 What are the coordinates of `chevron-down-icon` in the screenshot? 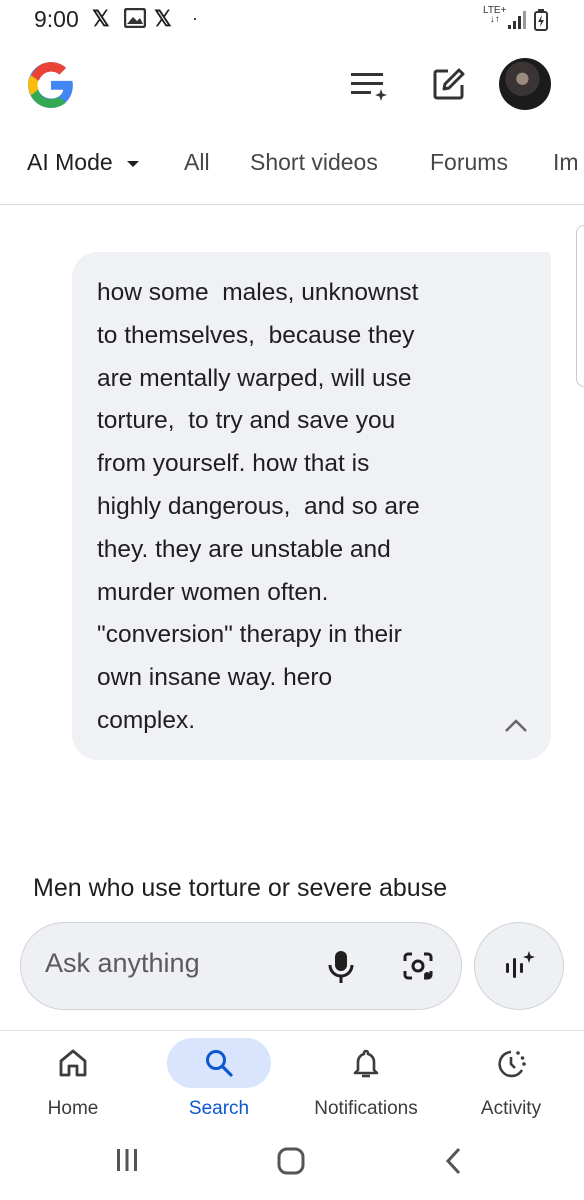 It's located at (132, 163).